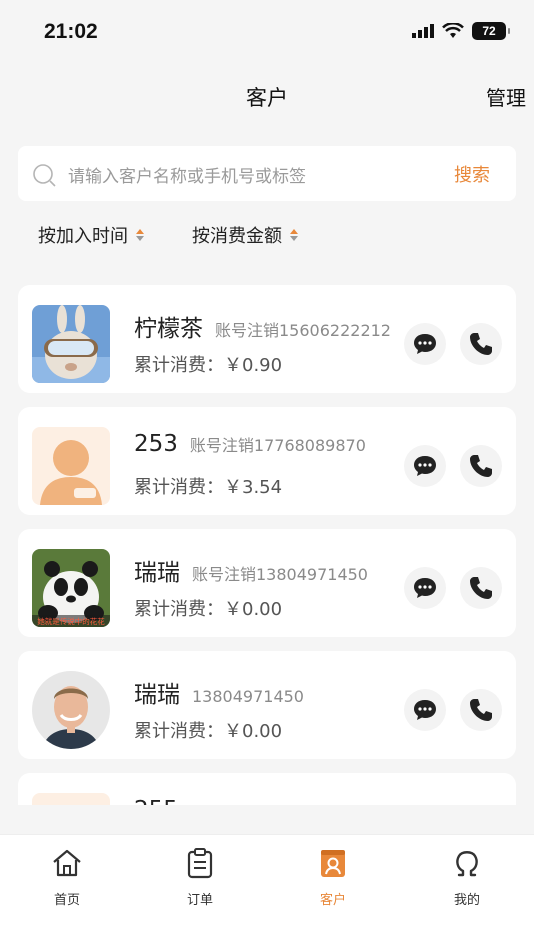  What do you see at coordinates (466, 900) in the screenshot?
I see `tab-label: 我的` at bounding box center [466, 900].